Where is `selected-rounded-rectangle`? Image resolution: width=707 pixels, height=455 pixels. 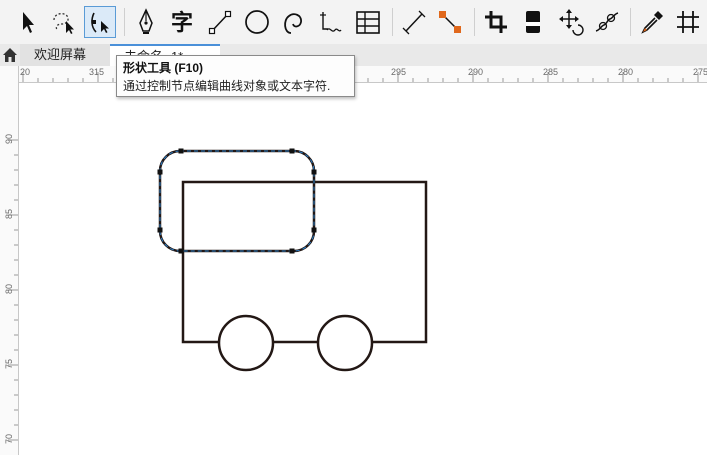
selected-rounded-rectangle is located at coordinates (237, 201).